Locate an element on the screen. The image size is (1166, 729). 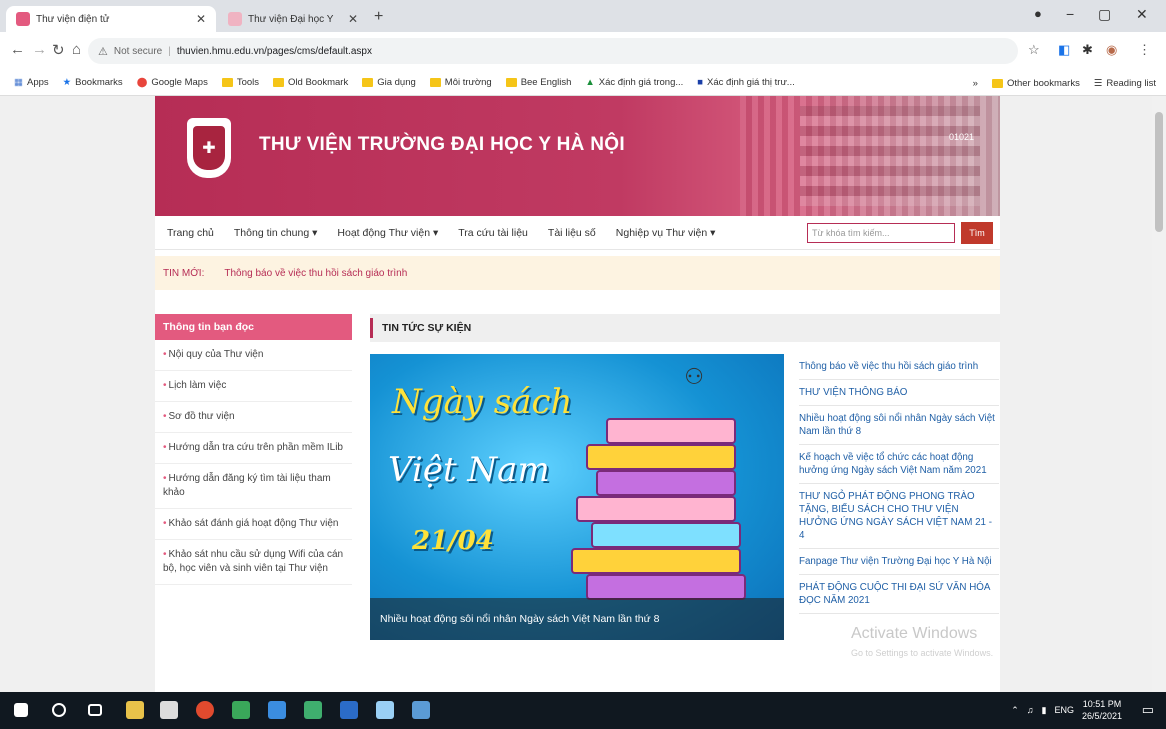
extension-icon: ◧ is located at coordinates (1064, 50).